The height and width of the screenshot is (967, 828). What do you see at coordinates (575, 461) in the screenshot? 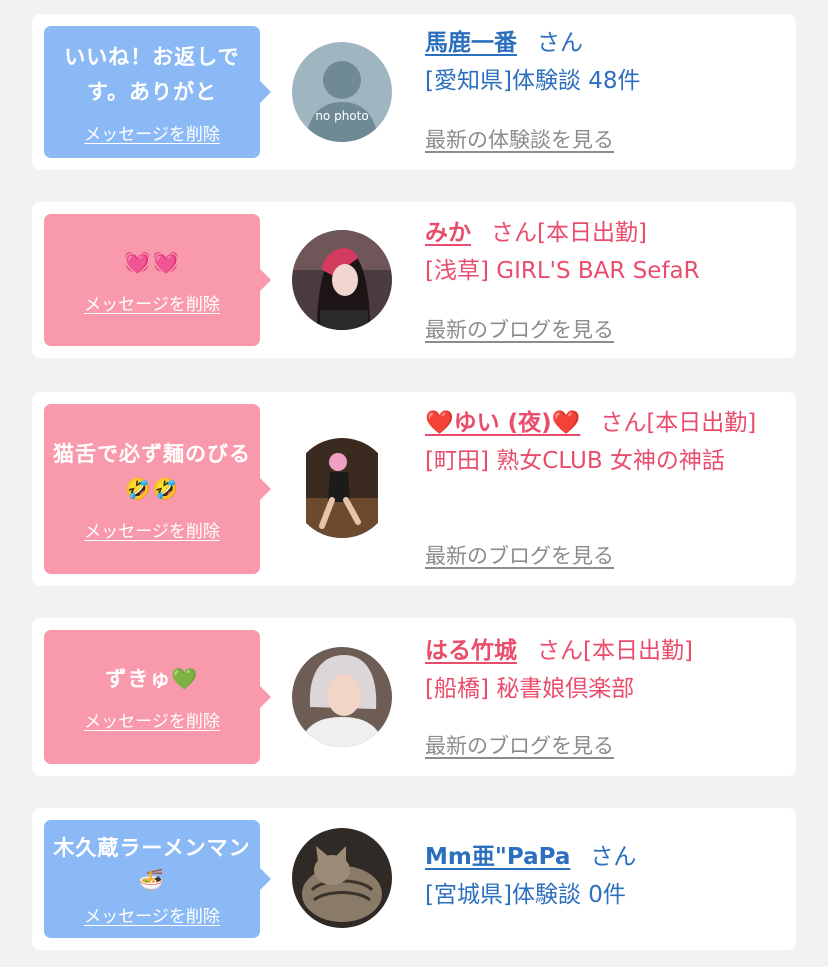
I see `shop-text: [町田] 熟女CLUB 女神の神話` at bounding box center [575, 461].